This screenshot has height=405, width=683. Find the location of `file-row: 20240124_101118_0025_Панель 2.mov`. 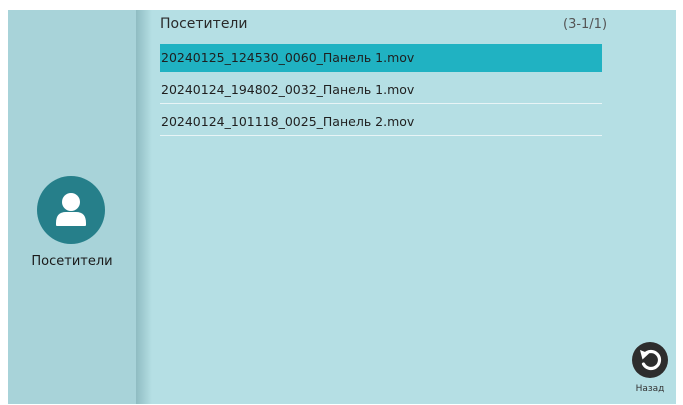

file-row: 20240124_101118_0025_Панель 2.mov is located at coordinates (381, 122).